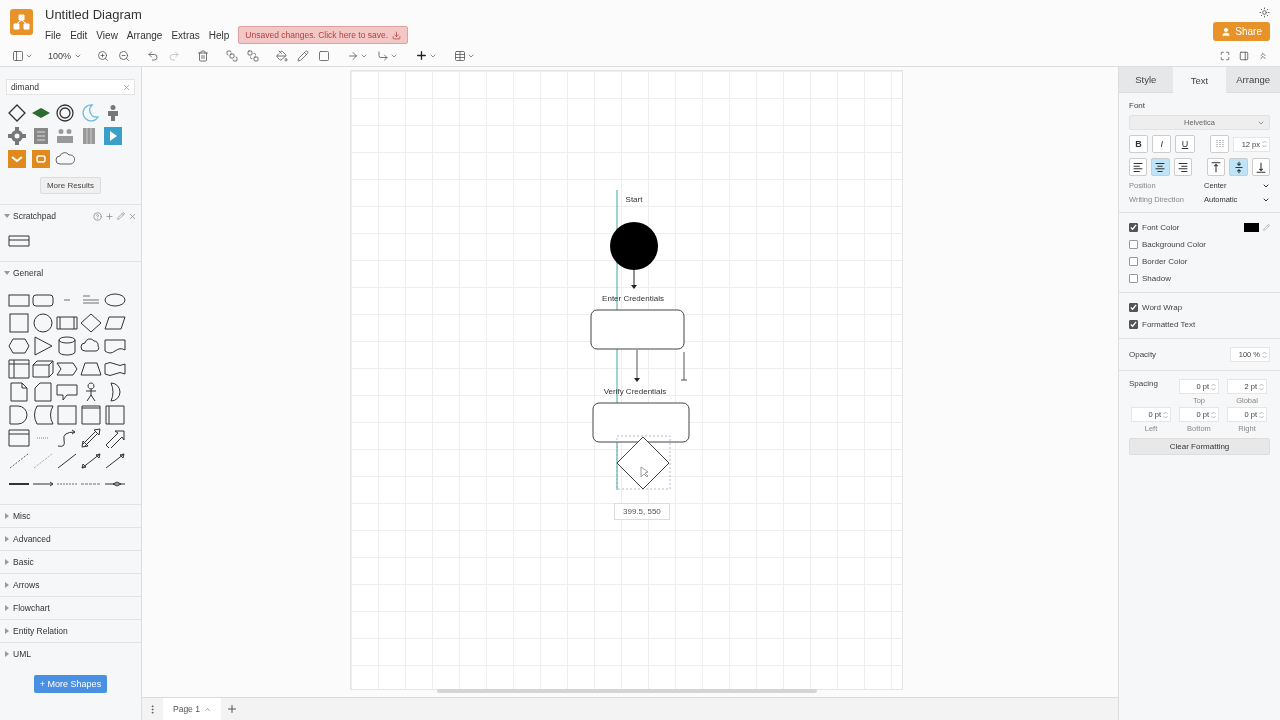  Describe the element at coordinates (623, 14) in the screenshot. I see `document-title: Untitled Diagram` at that location.